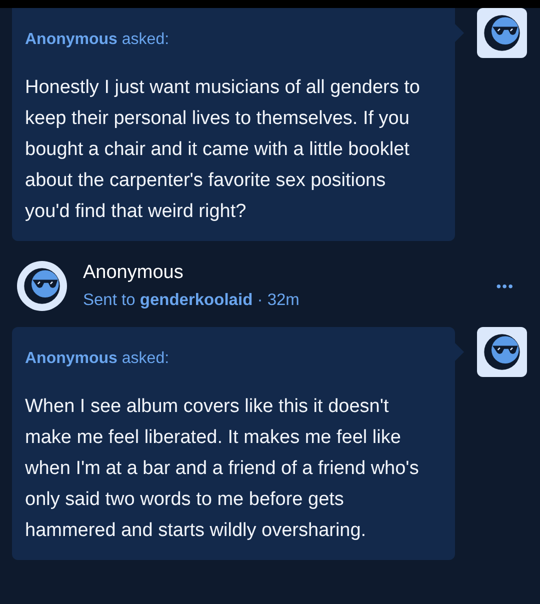 The image size is (540, 604). I want to click on author-name: Anonymous, so click(133, 272).